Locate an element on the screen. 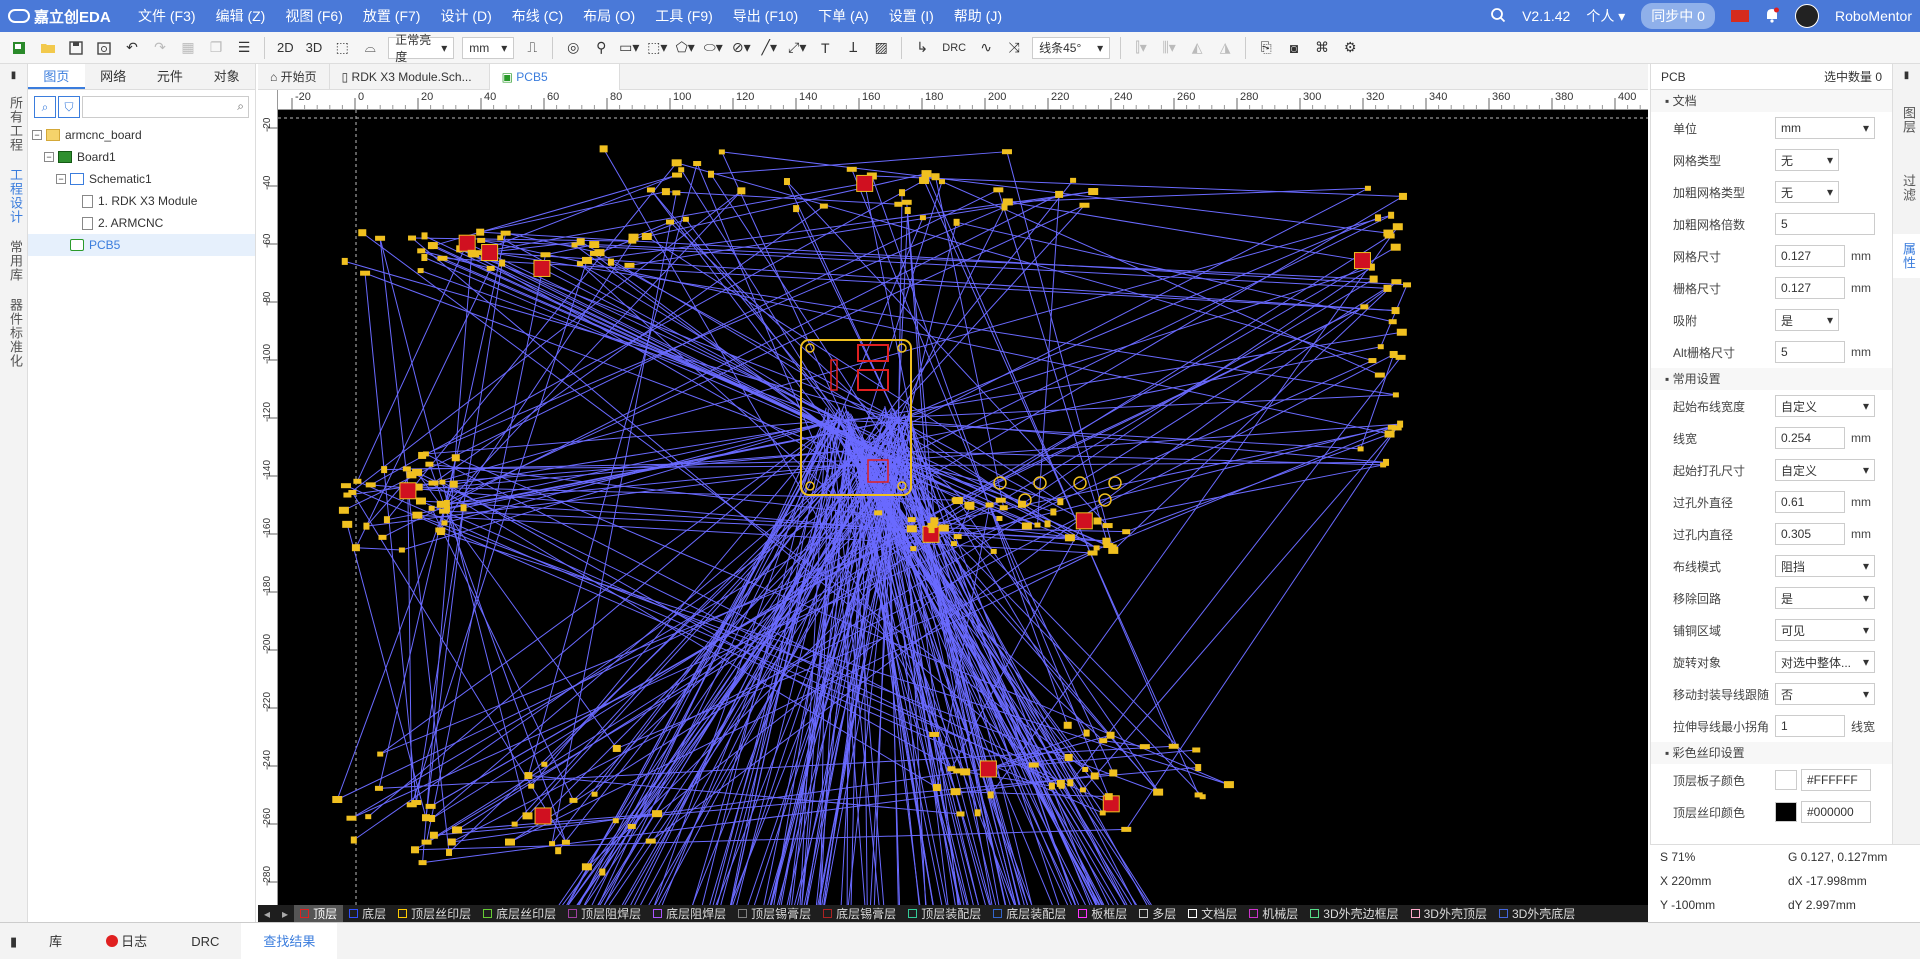 This screenshot has height=959, width=1920. redo-icon: ↷ is located at coordinates (160, 48).